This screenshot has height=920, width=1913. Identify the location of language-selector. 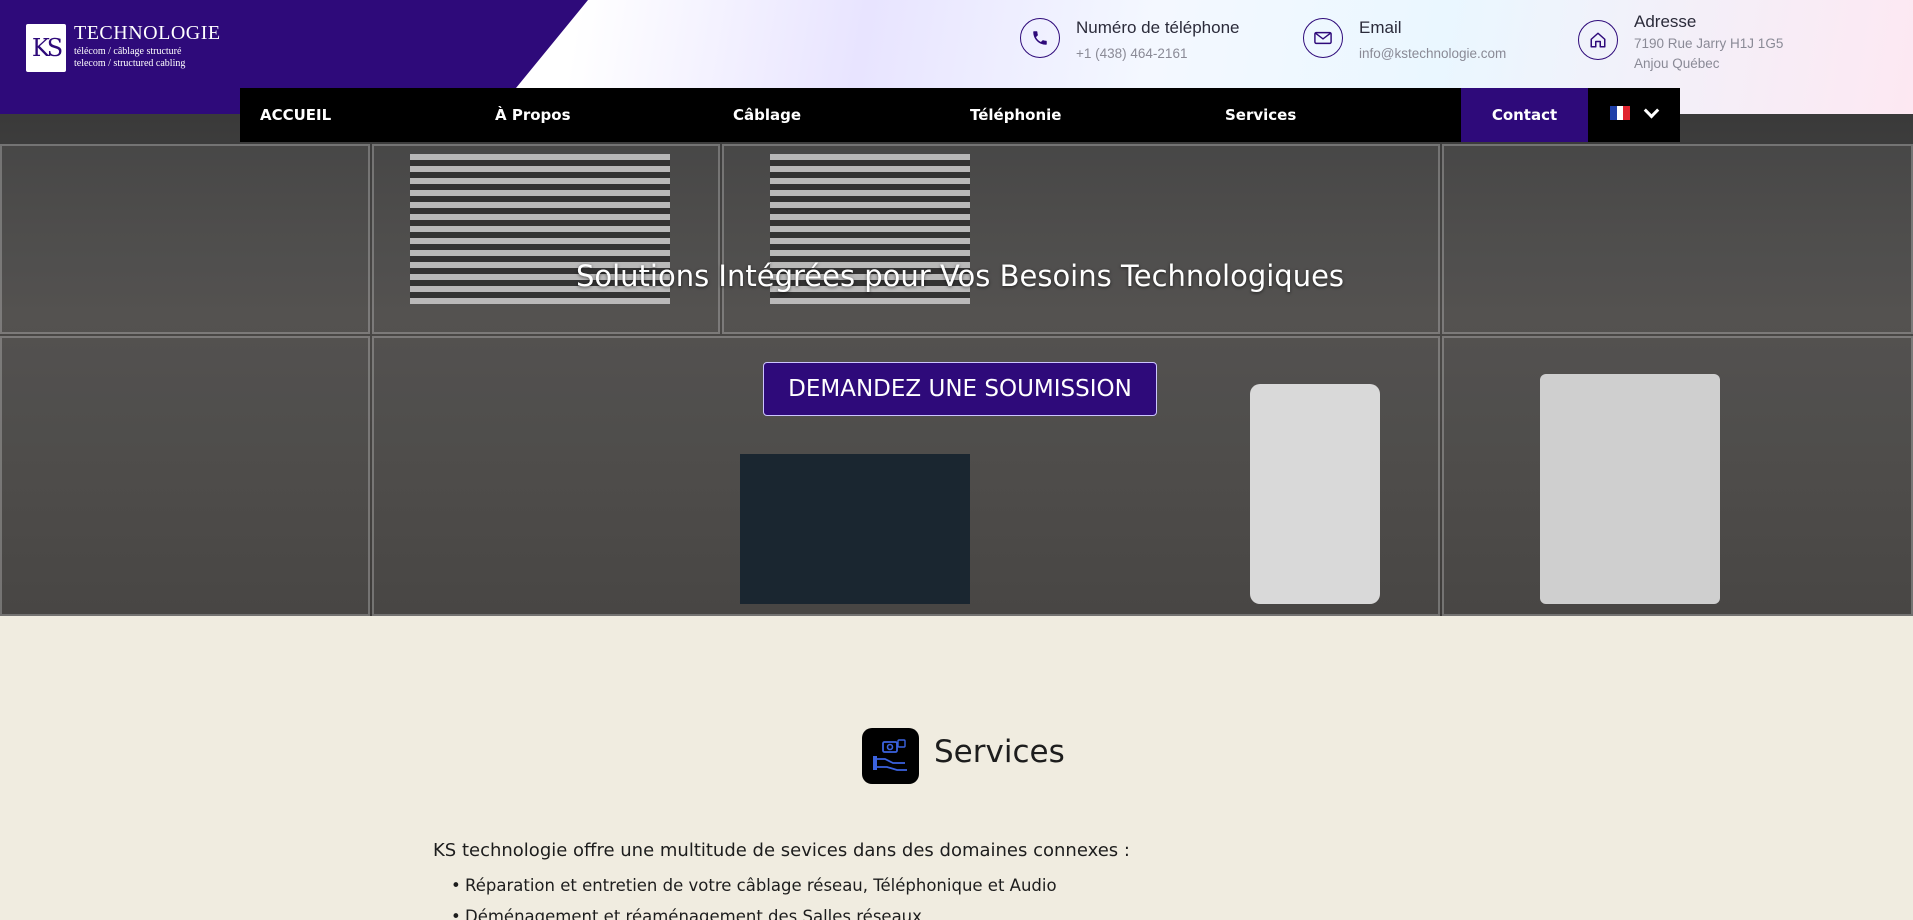
(1635, 111).